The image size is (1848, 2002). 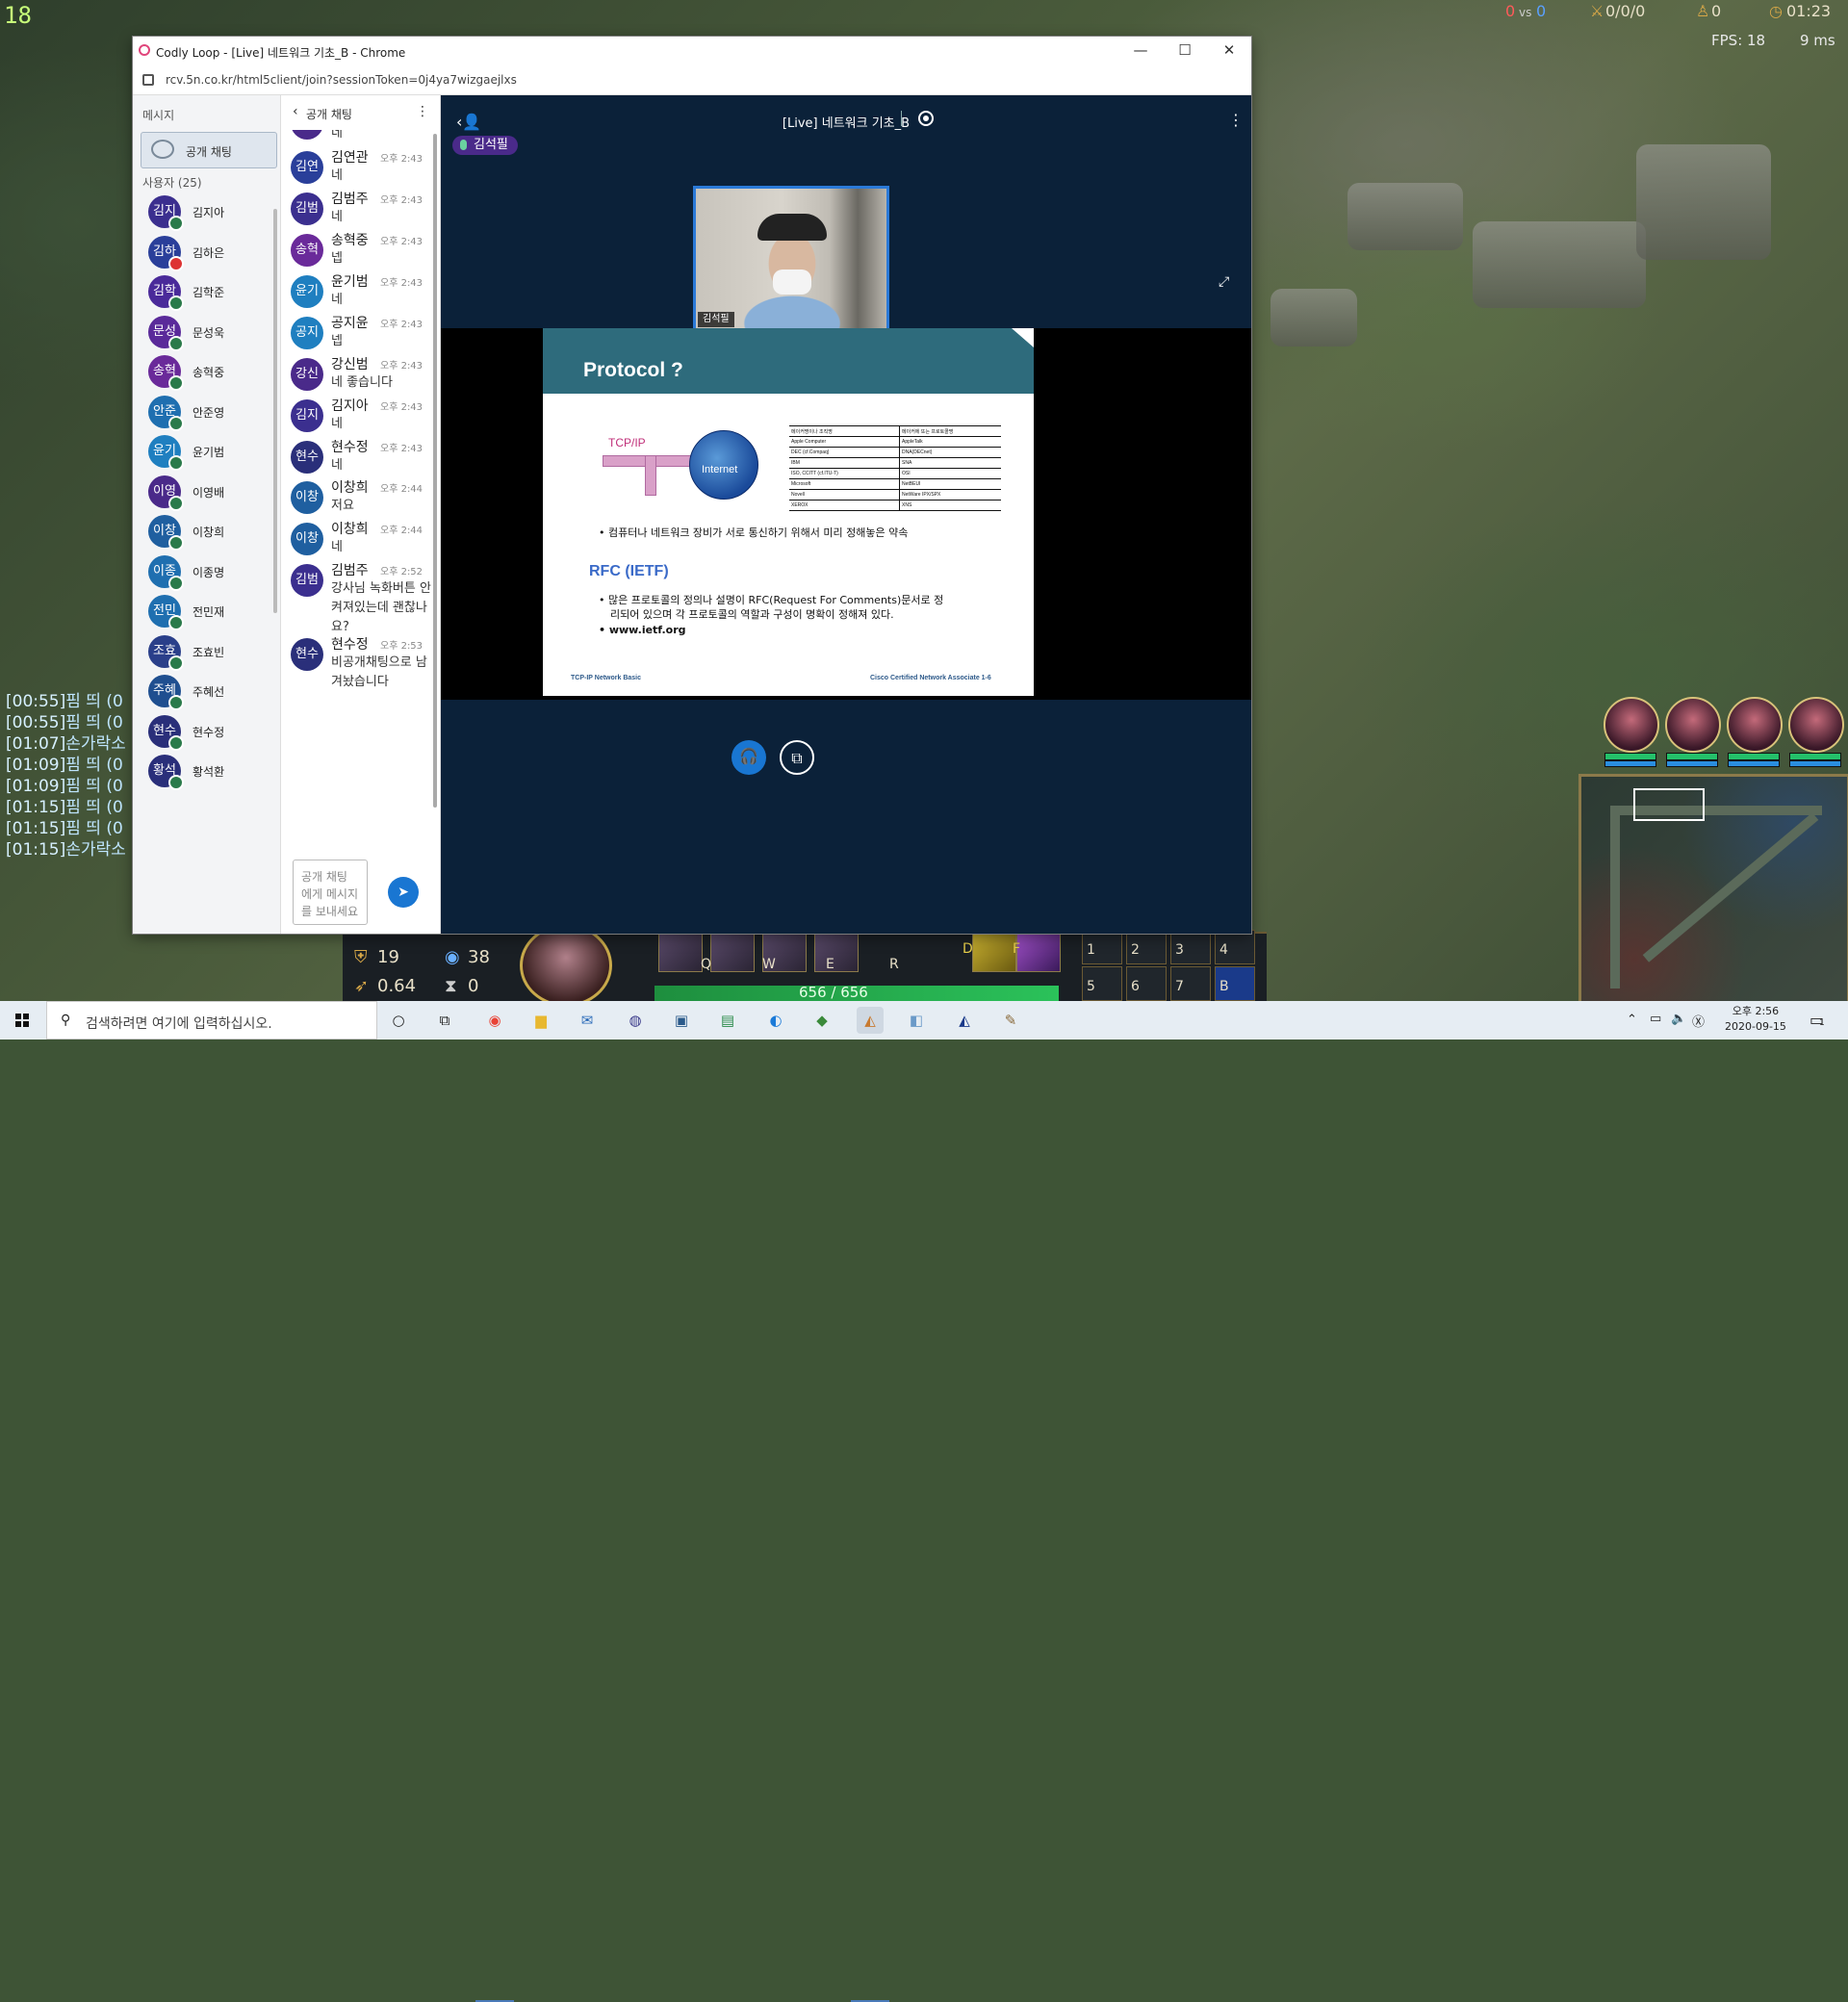 What do you see at coordinates (350, 645) in the screenshot?
I see `message-sender: 현수정` at bounding box center [350, 645].